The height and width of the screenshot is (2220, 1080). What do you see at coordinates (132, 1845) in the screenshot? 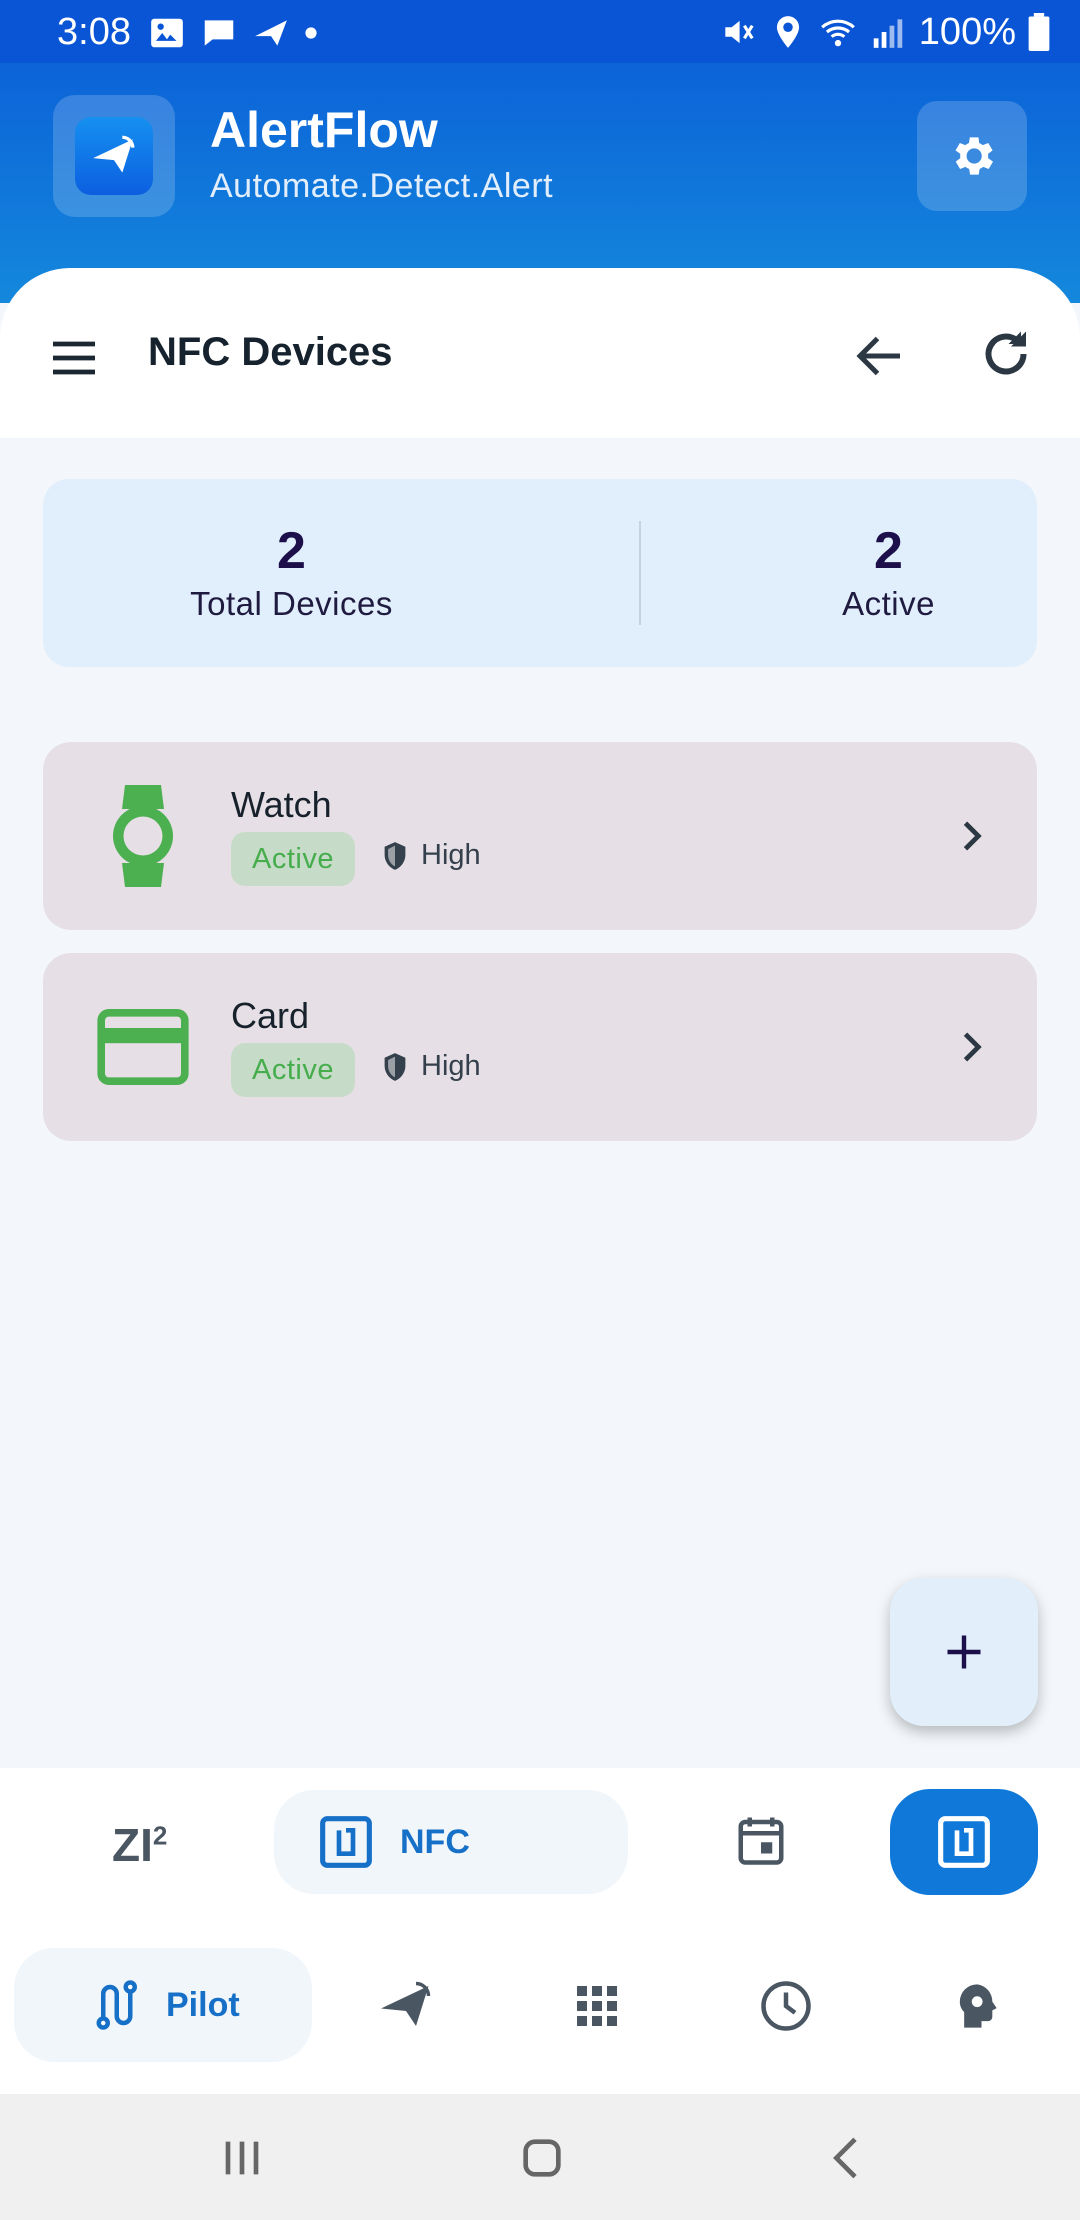
I see `zi-label: ZI` at bounding box center [132, 1845].